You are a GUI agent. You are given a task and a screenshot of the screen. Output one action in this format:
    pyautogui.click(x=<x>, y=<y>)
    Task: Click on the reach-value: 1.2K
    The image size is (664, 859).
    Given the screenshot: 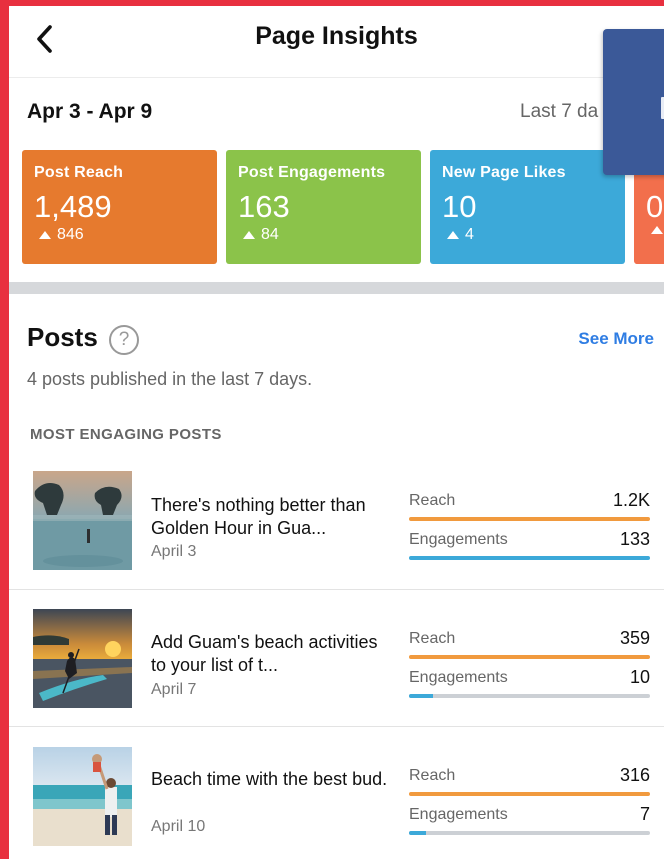 What is the action you would take?
    pyautogui.click(x=631, y=500)
    